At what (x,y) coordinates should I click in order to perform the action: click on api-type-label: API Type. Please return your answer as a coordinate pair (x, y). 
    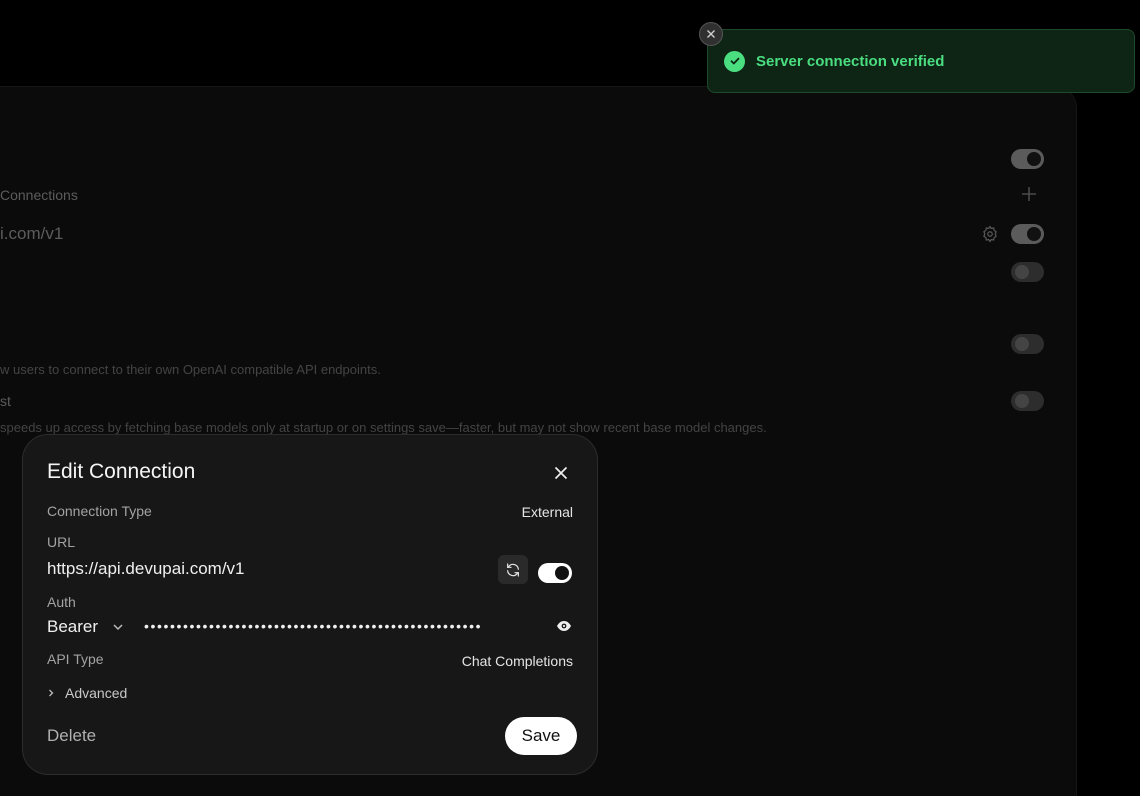
    Looking at the image, I should click on (75, 659).